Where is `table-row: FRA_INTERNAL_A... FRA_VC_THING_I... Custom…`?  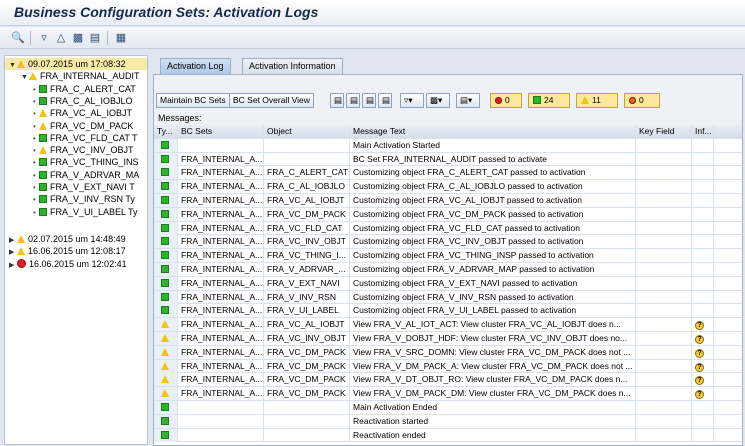
table-row: FRA_INTERNAL_A... FRA_VC_THING_I... Custom… is located at coordinates (448, 256).